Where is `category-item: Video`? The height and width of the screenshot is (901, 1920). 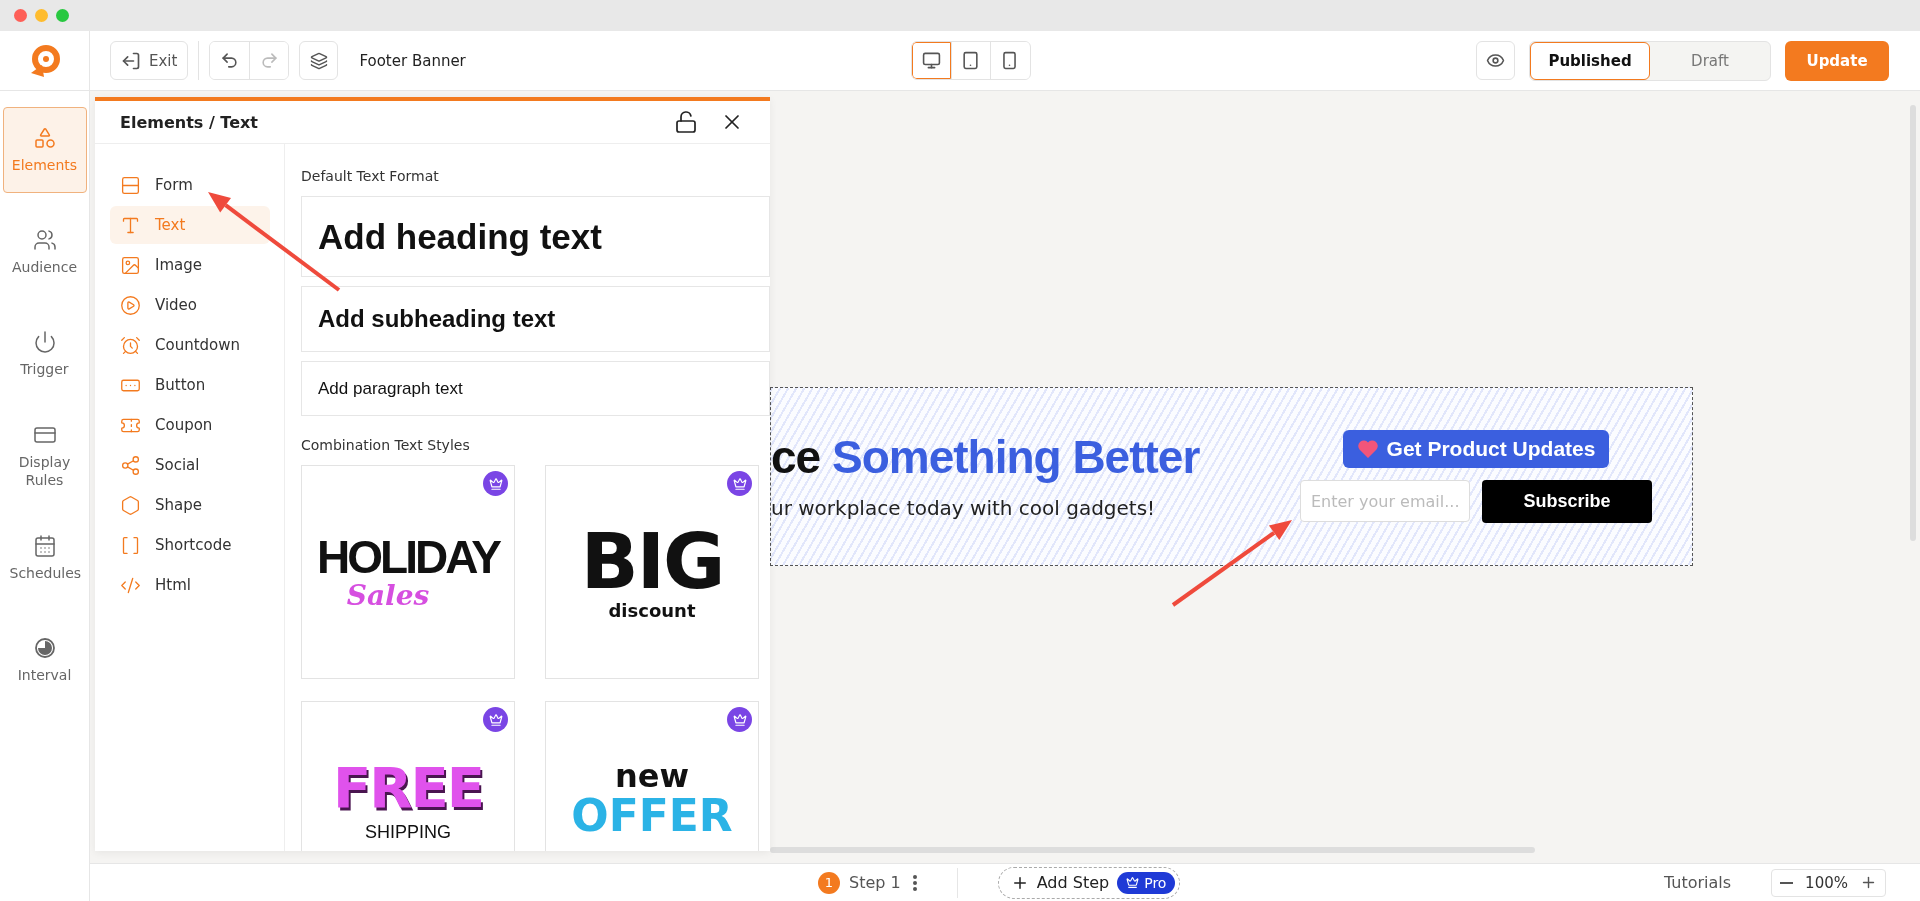
category-item: Video is located at coordinates (190, 305).